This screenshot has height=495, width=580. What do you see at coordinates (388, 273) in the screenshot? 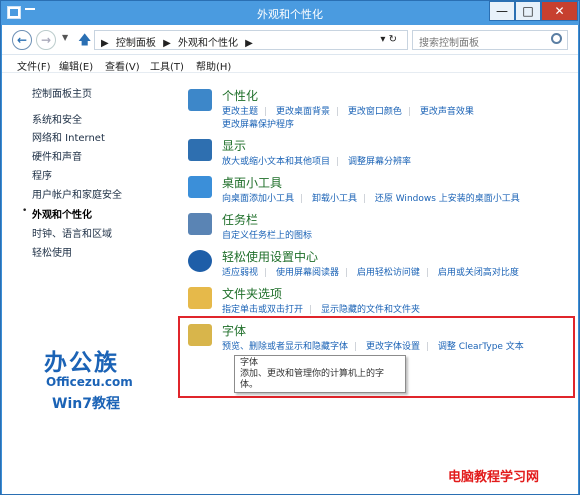
I see `link-ease-keys: 启用轻松访问键` at bounding box center [388, 273].